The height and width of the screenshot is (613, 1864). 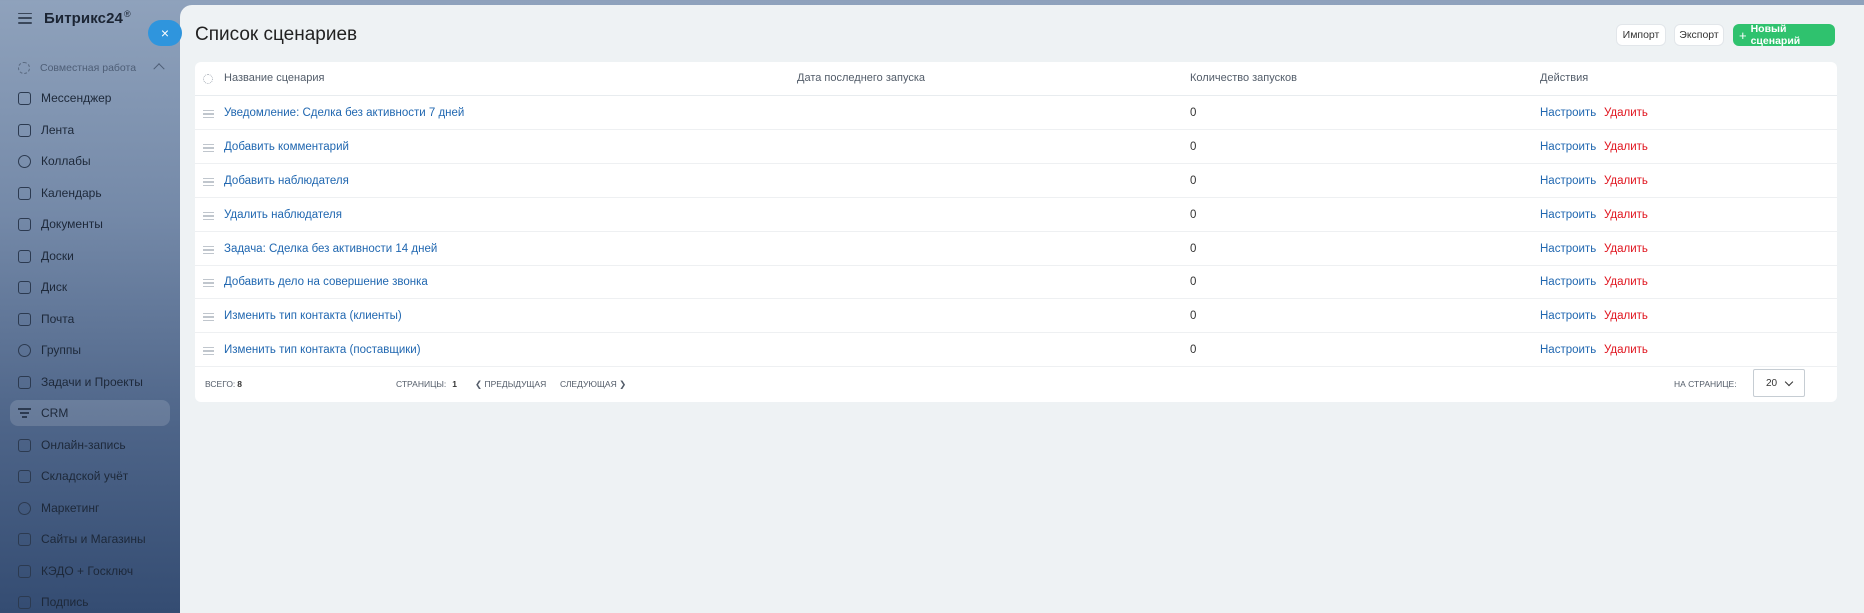 I want to click on sidebar-item-label: Диск, so click(x=54, y=287).